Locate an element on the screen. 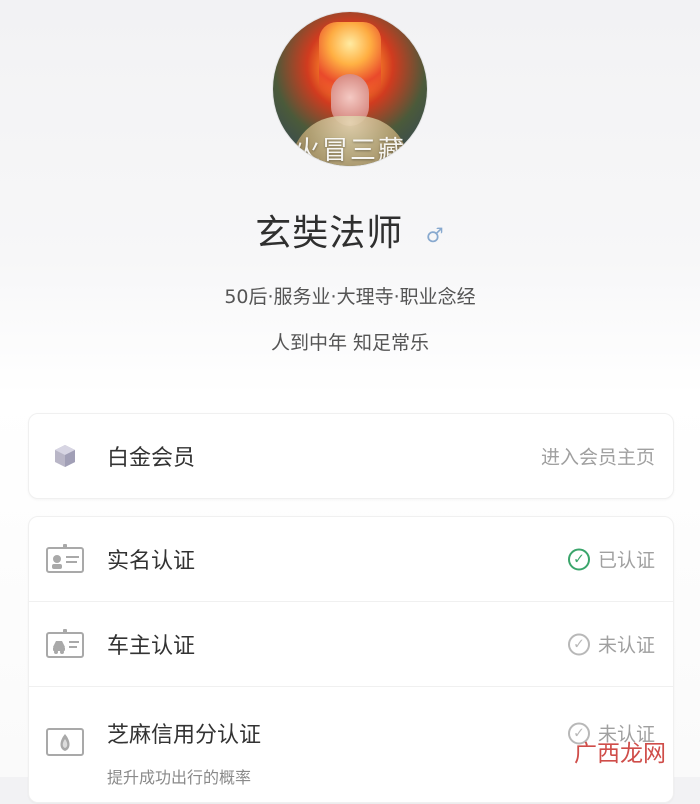  verification-subtitle: 提升成功出行的概率 is located at coordinates (179, 777).